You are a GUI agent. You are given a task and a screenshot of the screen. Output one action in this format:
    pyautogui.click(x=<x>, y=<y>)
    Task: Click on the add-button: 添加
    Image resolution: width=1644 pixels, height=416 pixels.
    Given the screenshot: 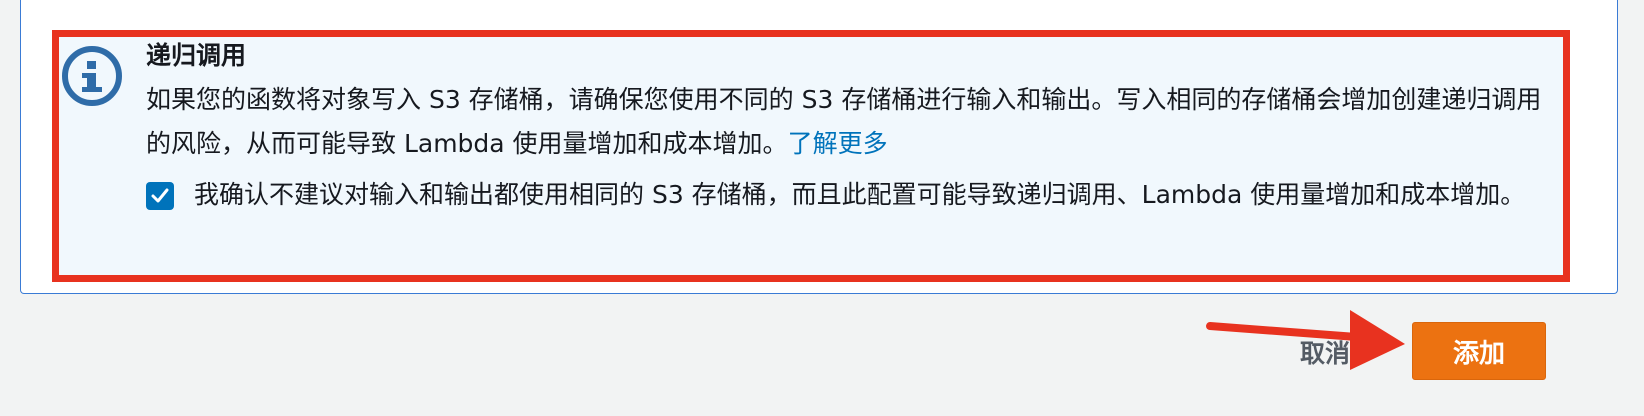 What is the action you would take?
    pyautogui.click(x=1479, y=351)
    